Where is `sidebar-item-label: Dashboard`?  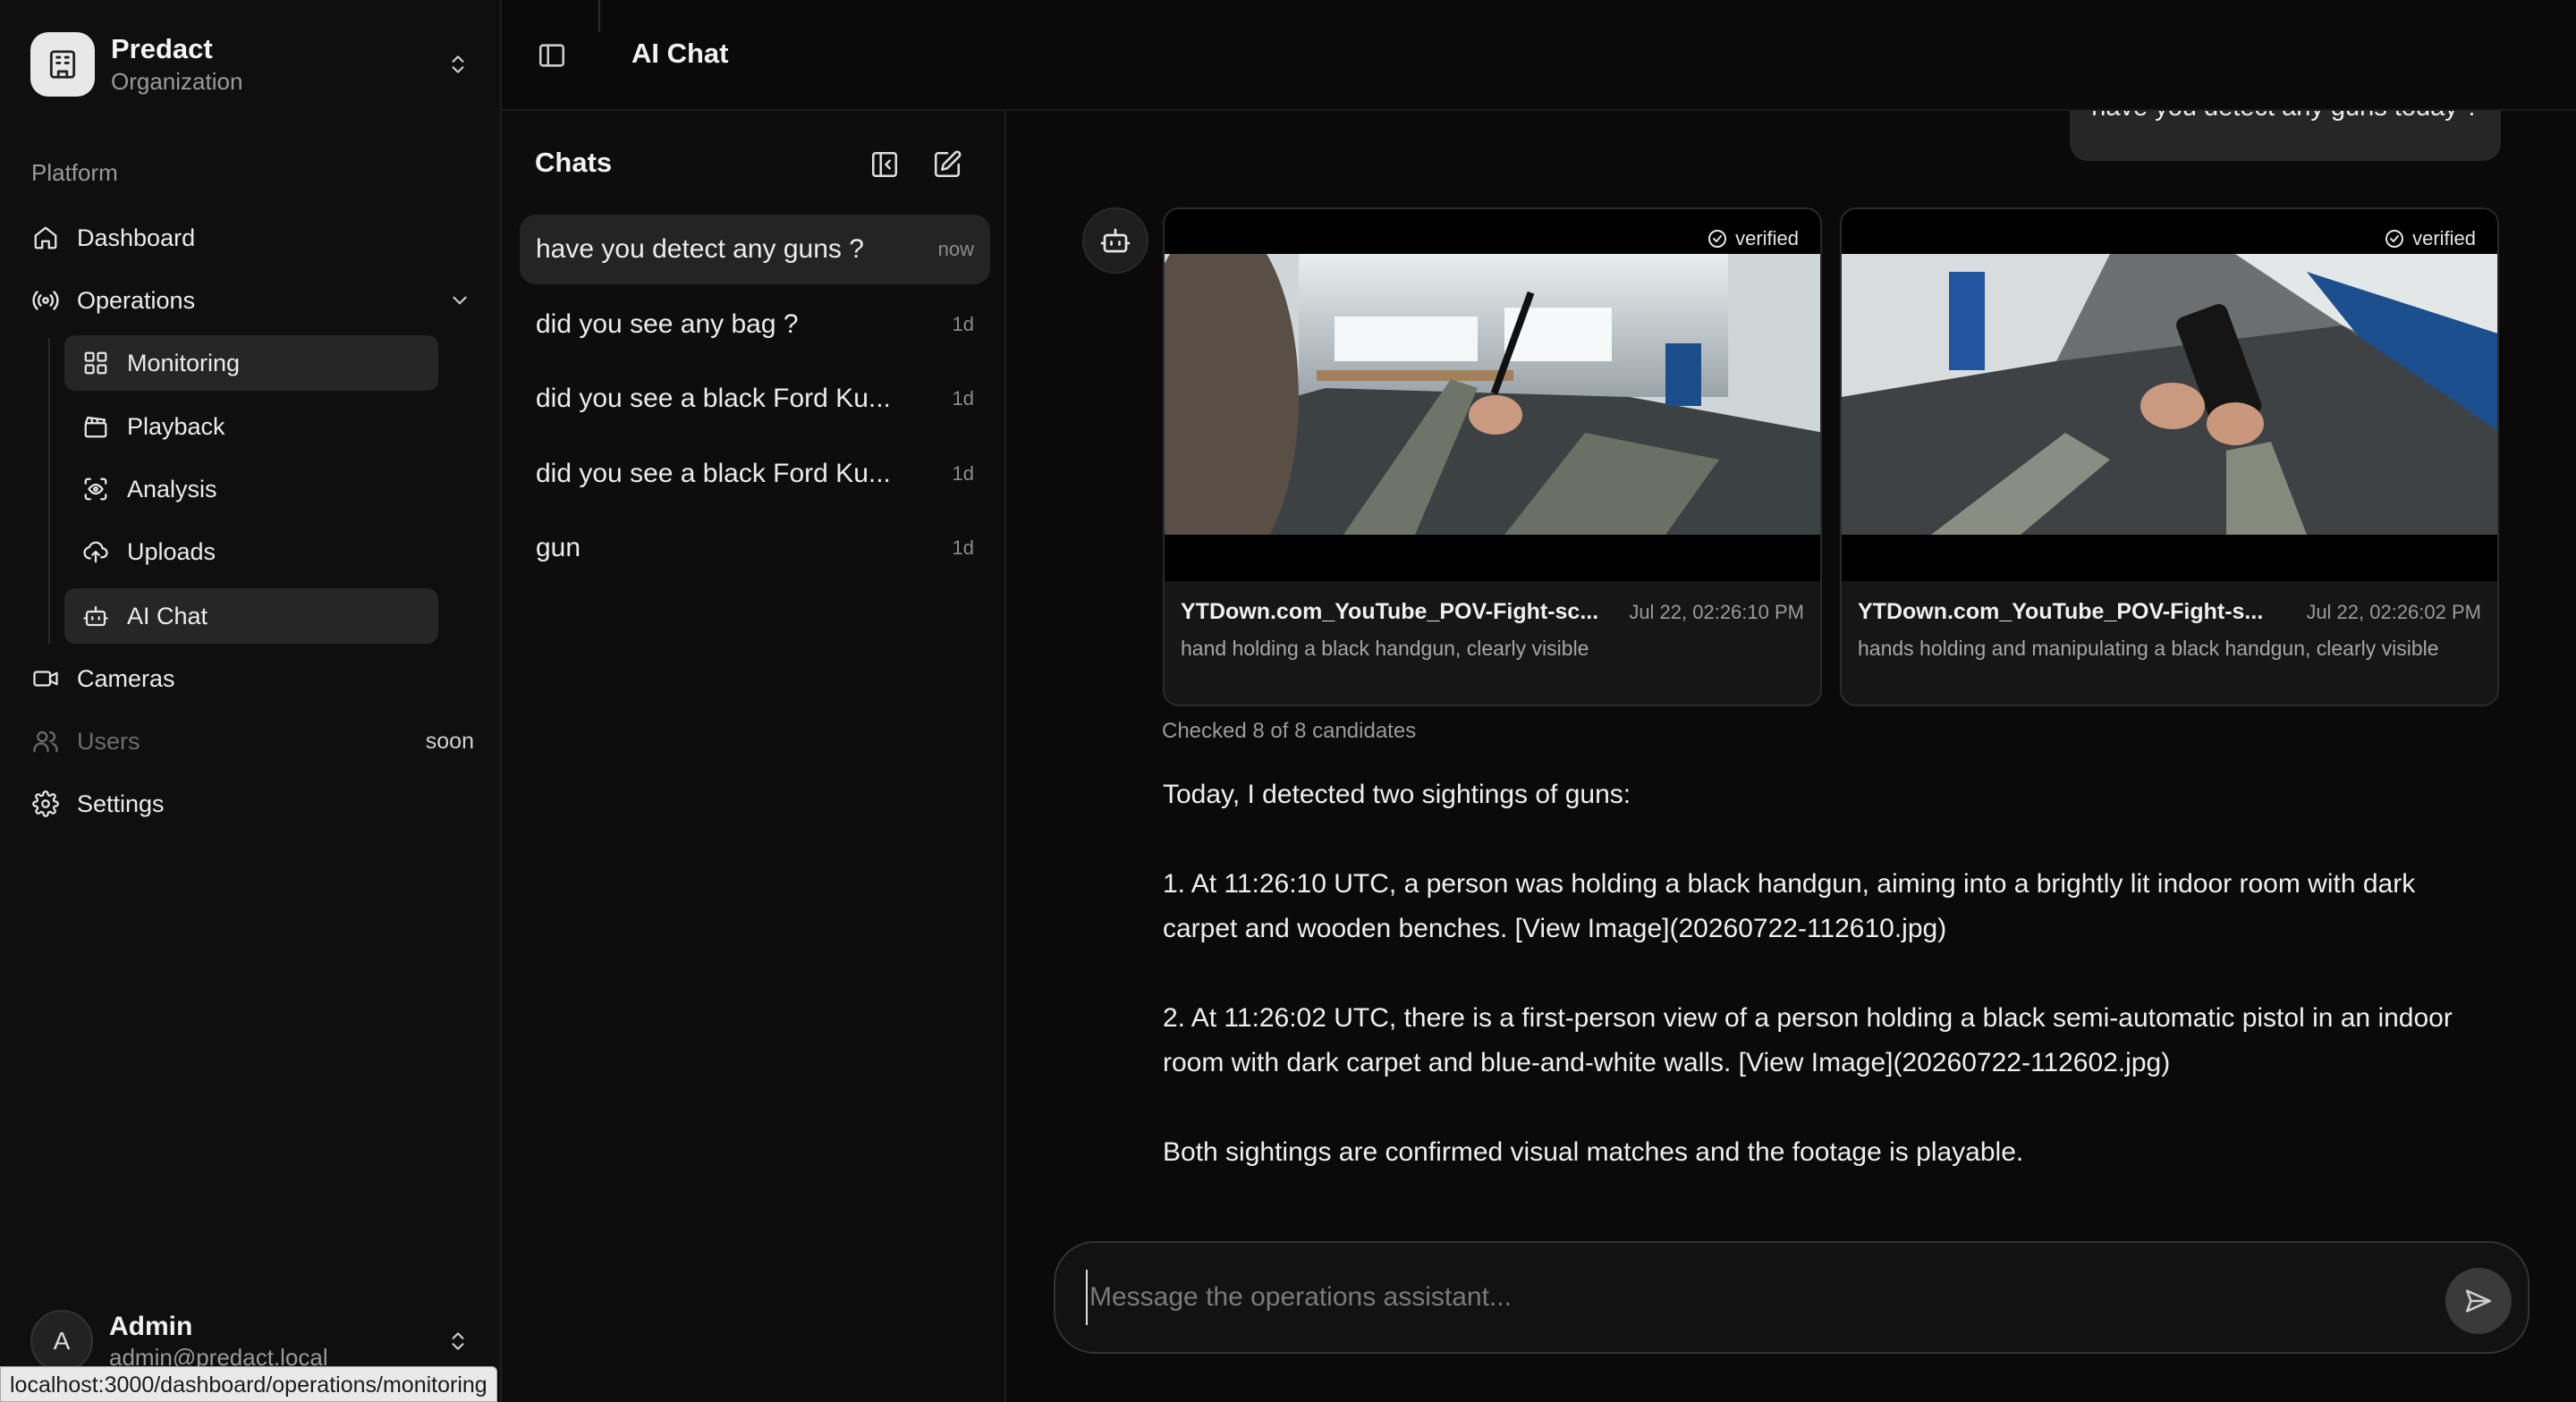
sidebar-item-label: Dashboard is located at coordinates (136, 237).